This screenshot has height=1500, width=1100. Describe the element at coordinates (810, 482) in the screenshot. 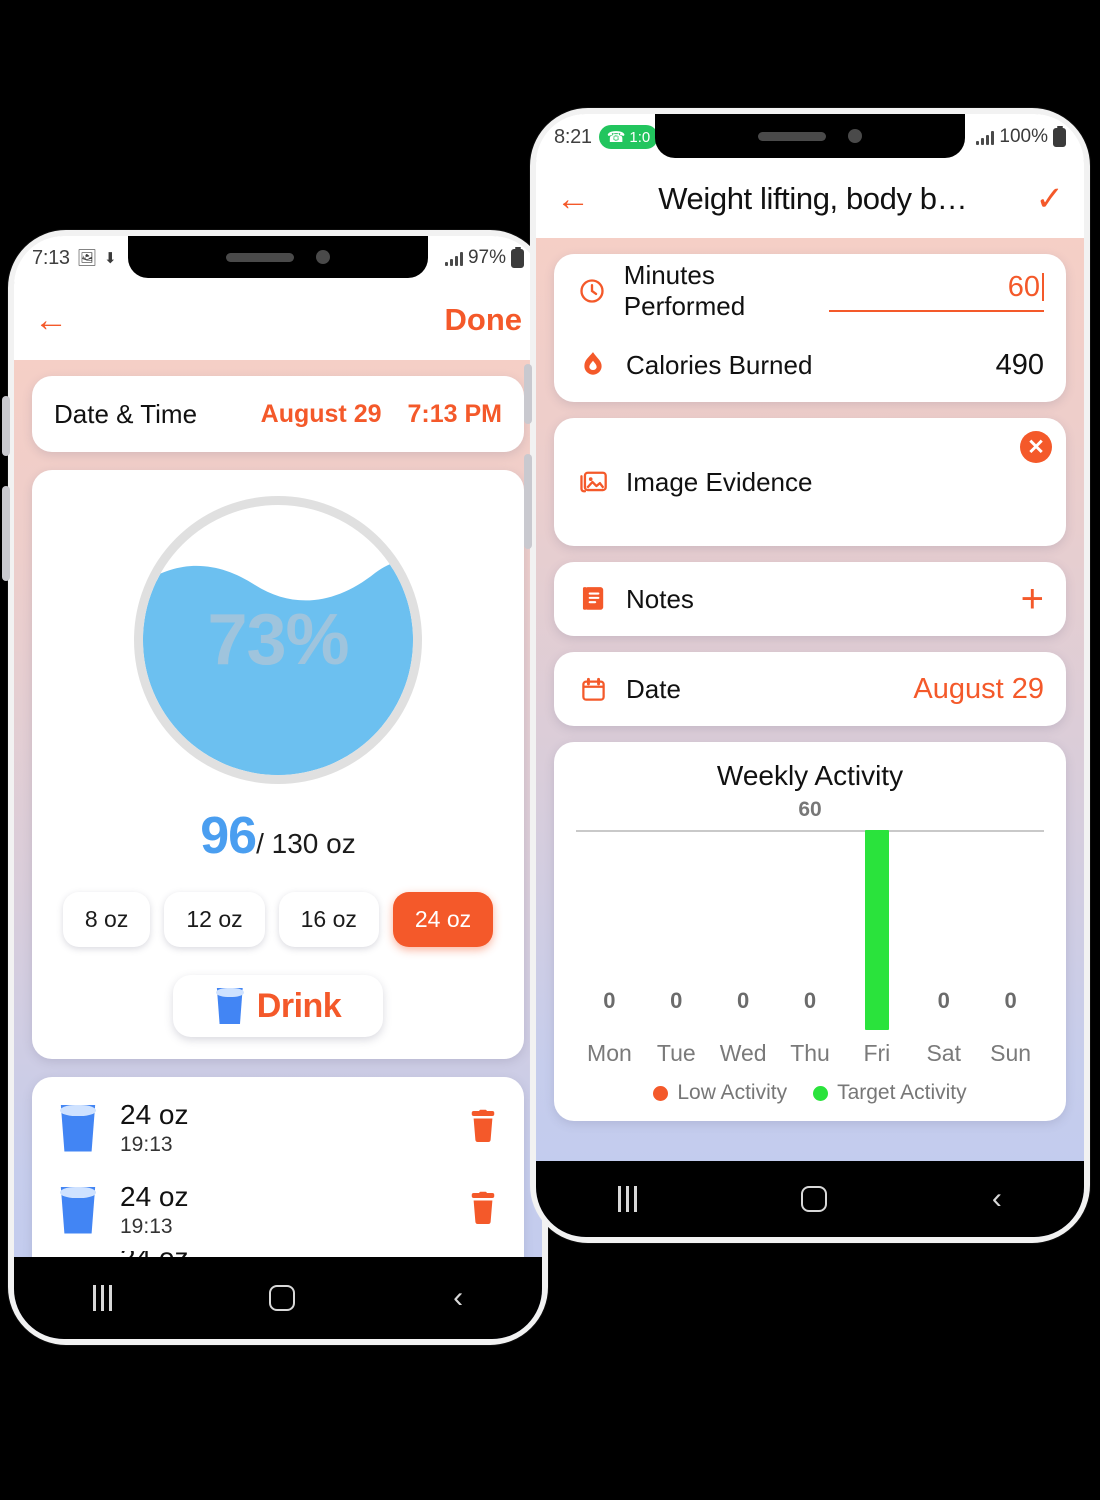

I see `image-evidence-card: Image Evidence ✕` at that location.